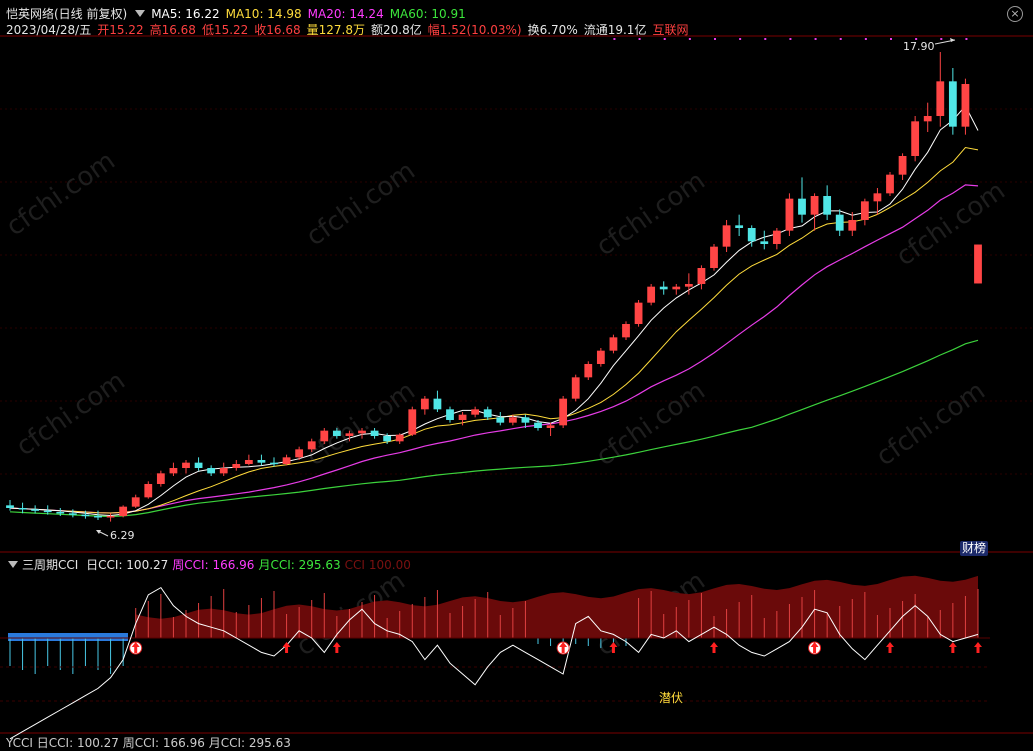 The image size is (1033, 751). Describe the element at coordinates (140, 13) in the screenshot. I see `settings-dropdown-icon` at that location.